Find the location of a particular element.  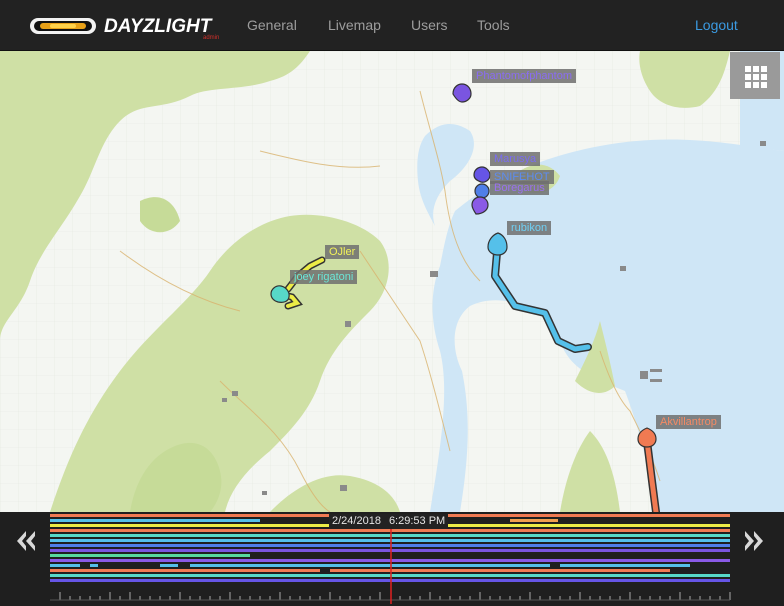

marker-phantomofphantom is located at coordinates (462, 93).